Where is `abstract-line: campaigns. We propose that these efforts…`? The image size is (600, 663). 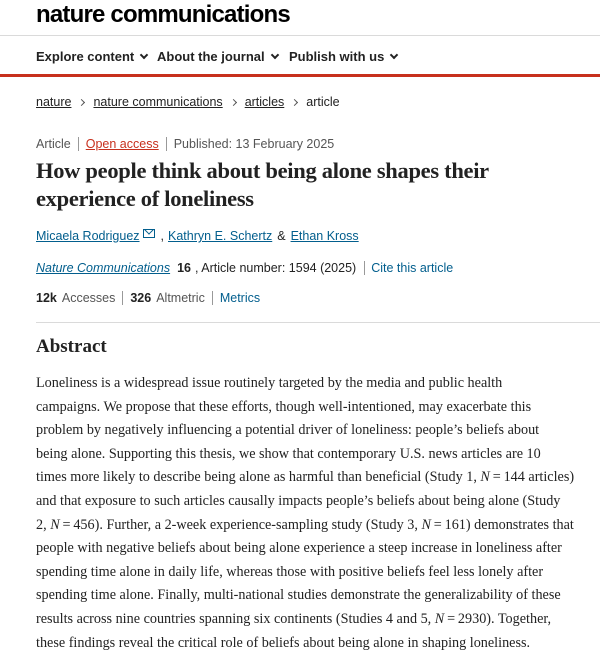
abstract-line: campaigns. We propose that these efforts… is located at coordinates (284, 406).